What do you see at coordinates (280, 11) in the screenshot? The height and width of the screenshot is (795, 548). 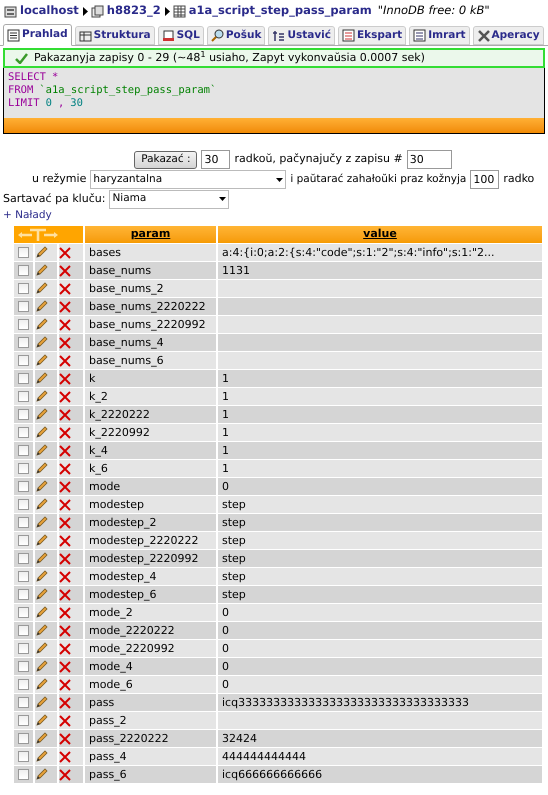 I see `breadcrumb-link: a1a_script_step_pass_param` at bounding box center [280, 11].